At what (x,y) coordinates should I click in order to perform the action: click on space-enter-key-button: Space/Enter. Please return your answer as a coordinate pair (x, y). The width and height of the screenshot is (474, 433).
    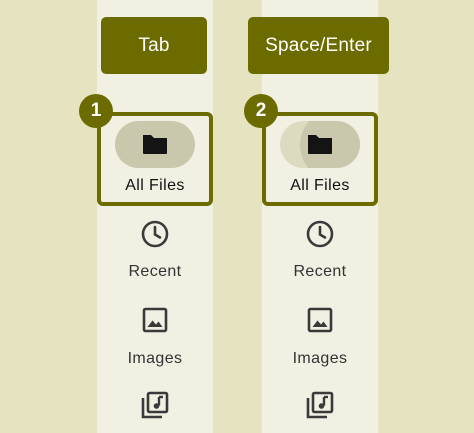
    Looking at the image, I should click on (318, 45).